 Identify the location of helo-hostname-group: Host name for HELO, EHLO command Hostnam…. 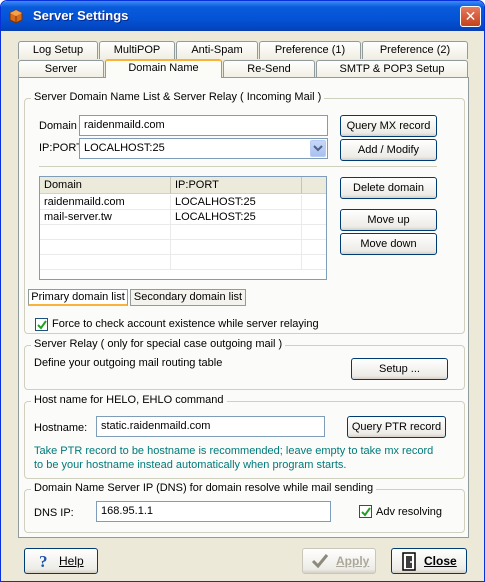
(244, 436).